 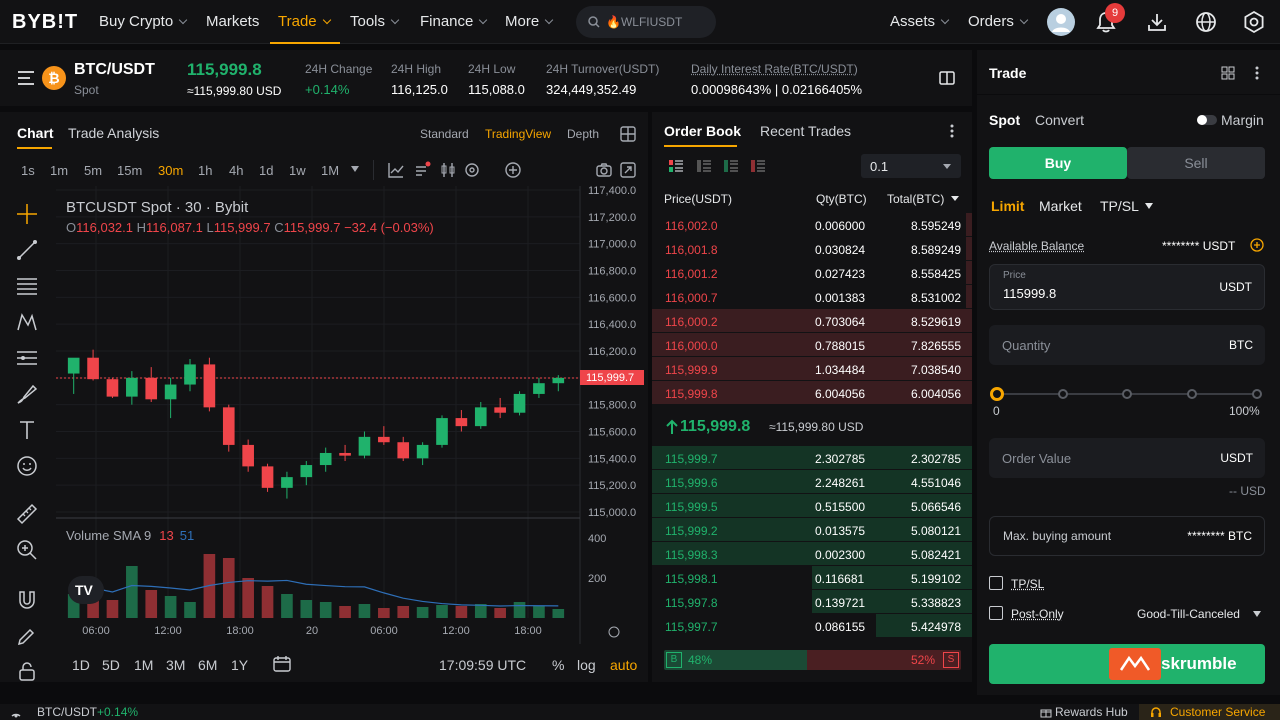 I want to click on tf-1m: 1m, so click(x=59, y=170).